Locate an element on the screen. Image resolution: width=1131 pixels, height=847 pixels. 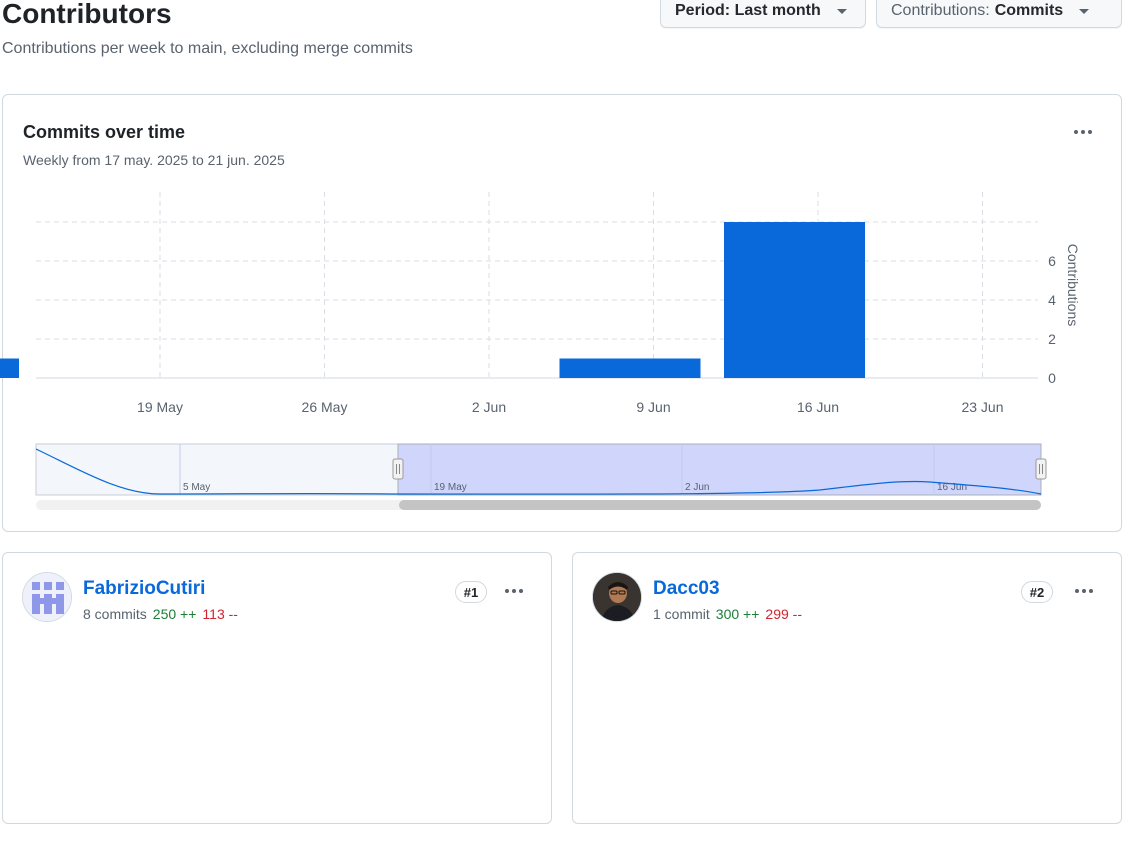
navigator-label: 5 May is located at coordinates (196, 487).